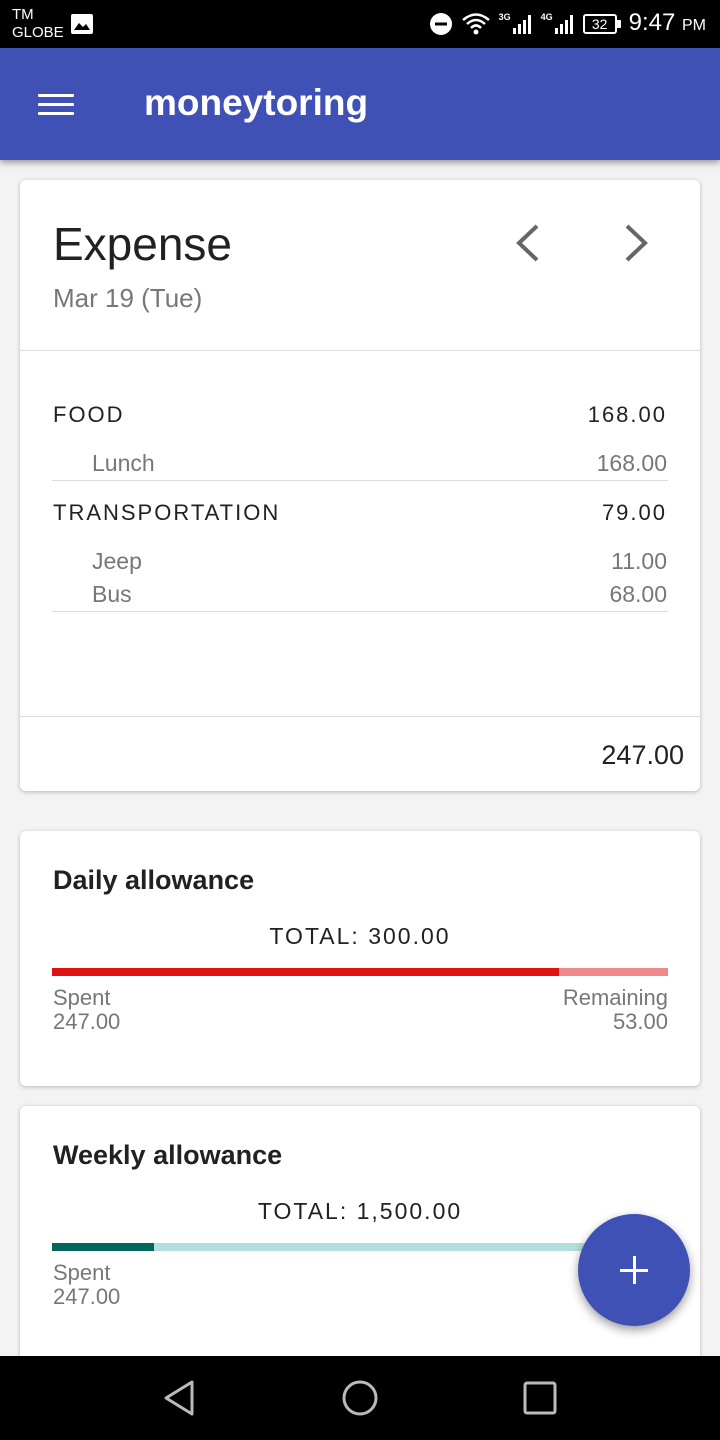 This screenshot has width=720, height=1440. What do you see at coordinates (521, 24) in the screenshot?
I see `signal-icon` at bounding box center [521, 24].